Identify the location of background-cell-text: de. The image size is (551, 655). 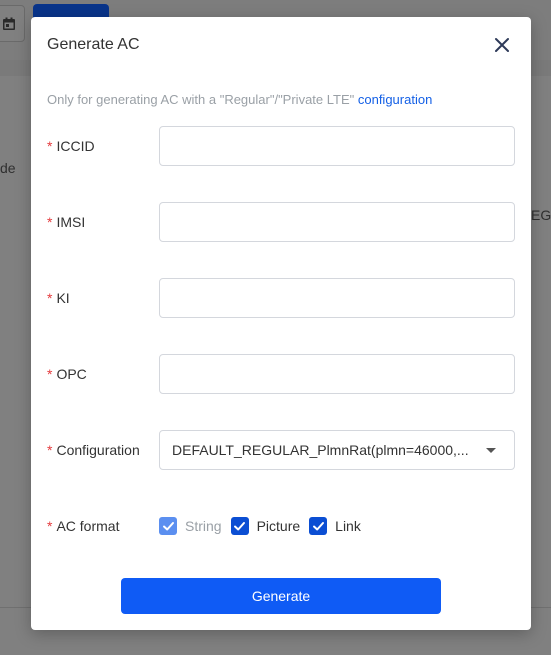
(8, 168).